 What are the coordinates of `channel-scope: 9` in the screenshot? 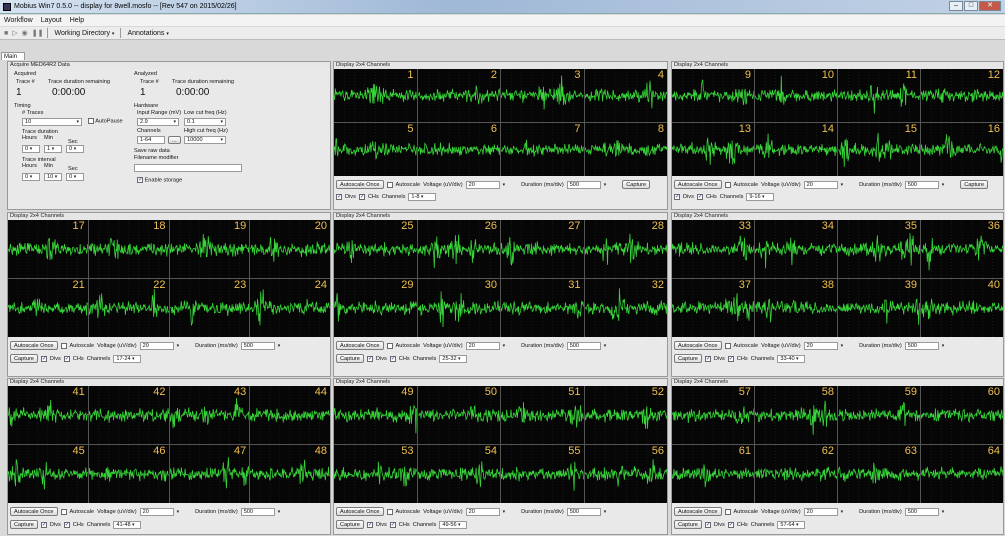 It's located at (713, 95).